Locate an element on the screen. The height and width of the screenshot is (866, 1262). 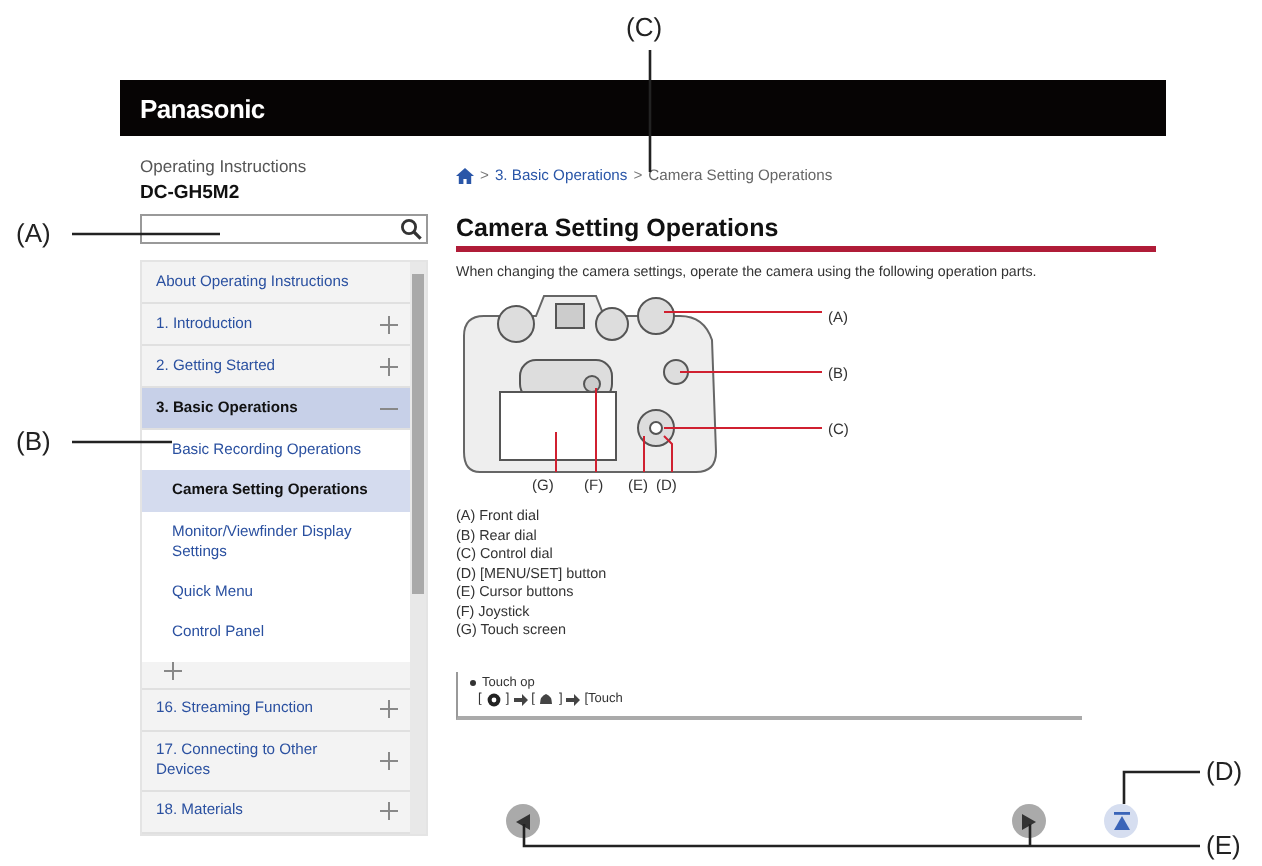
back-to-top-button is located at coordinates (1121, 821).